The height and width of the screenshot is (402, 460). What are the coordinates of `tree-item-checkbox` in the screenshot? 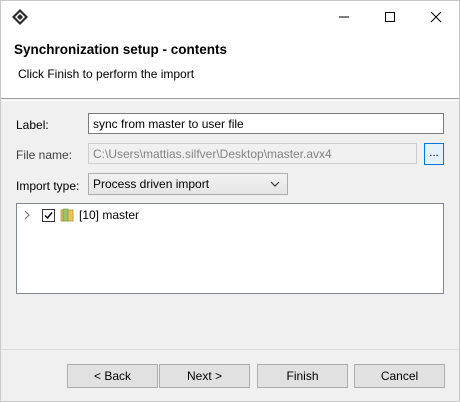 It's located at (48, 215).